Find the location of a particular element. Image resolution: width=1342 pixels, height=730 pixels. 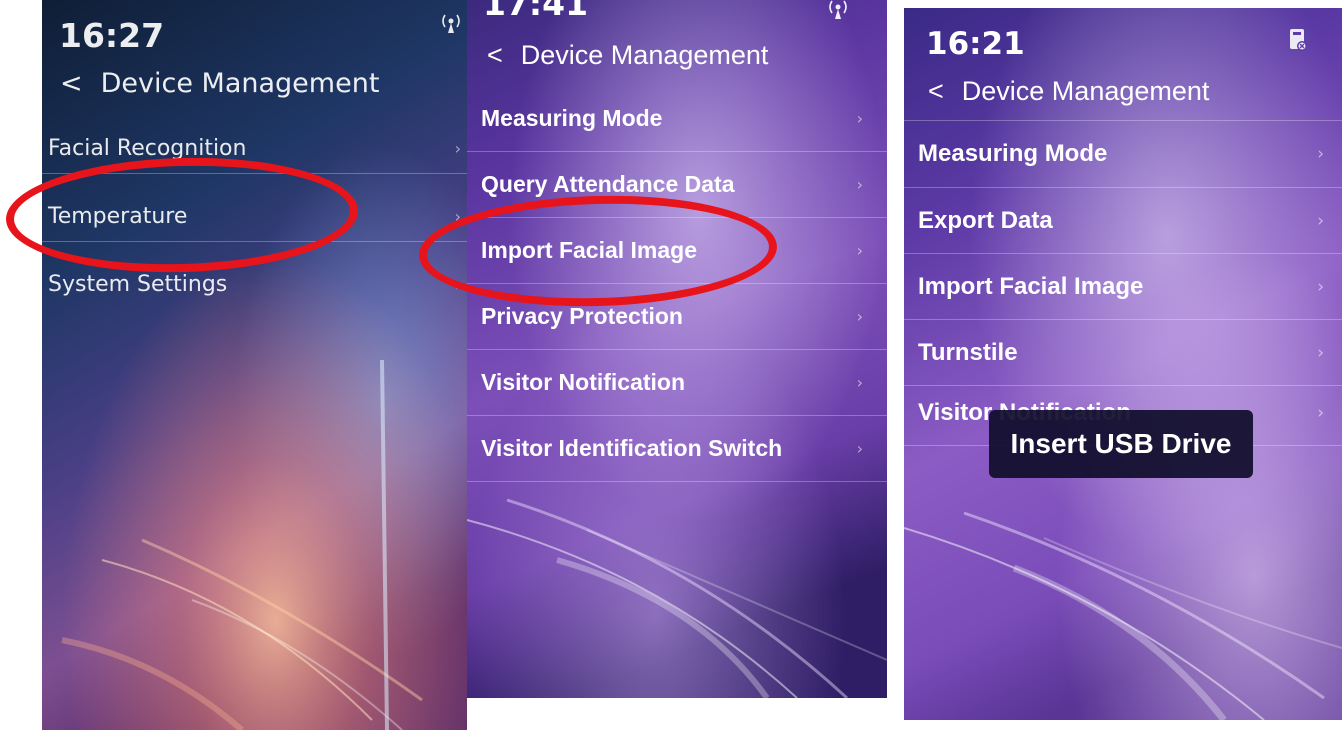

menu-item-export-data: Export Data › is located at coordinates (1123, 221).